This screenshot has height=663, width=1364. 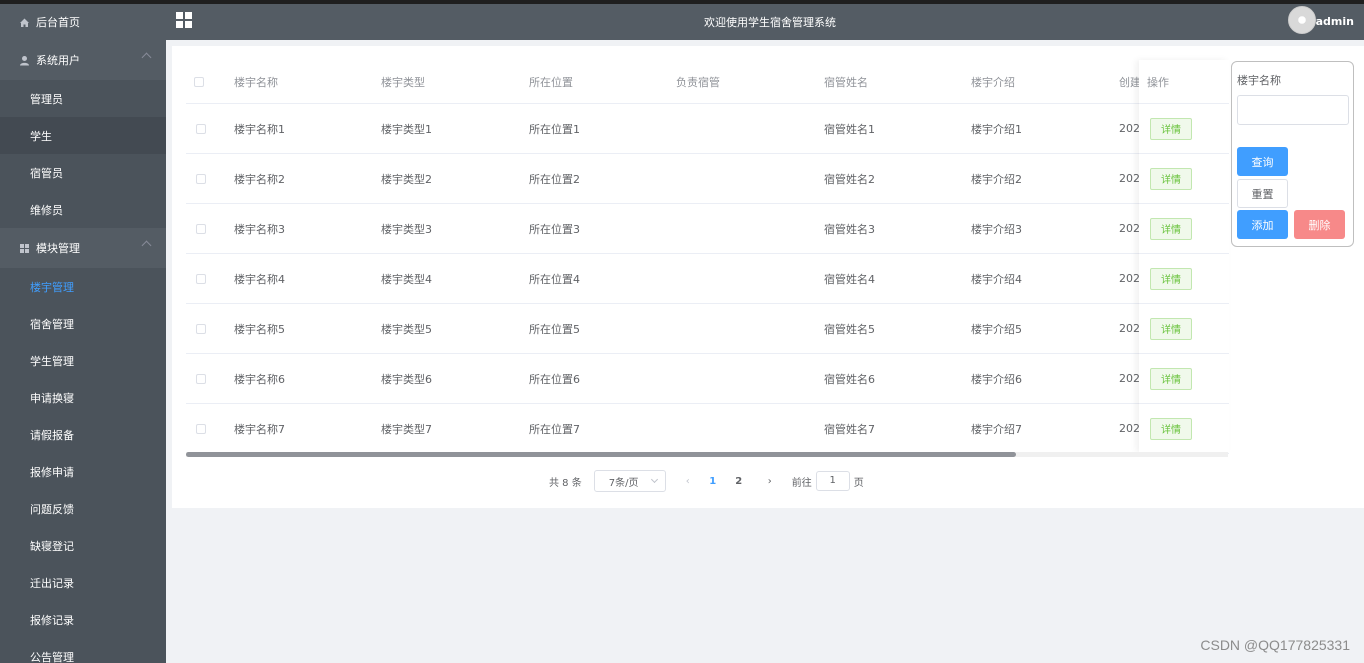 What do you see at coordinates (1319, 224) in the screenshot?
I see `delete-button: 删除` at bounding box center [1319, 224].